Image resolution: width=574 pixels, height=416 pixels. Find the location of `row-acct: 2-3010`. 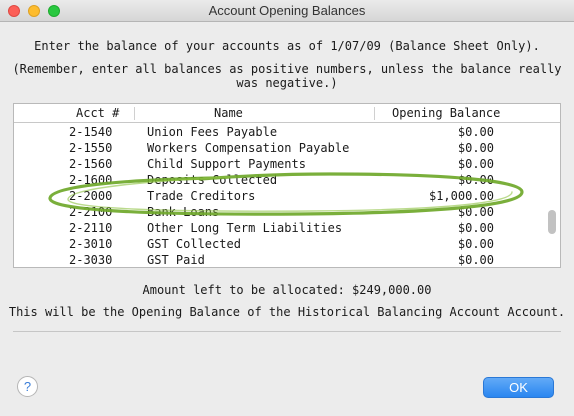

row-acct: 2-3010 is located at coordinates (91, 244).